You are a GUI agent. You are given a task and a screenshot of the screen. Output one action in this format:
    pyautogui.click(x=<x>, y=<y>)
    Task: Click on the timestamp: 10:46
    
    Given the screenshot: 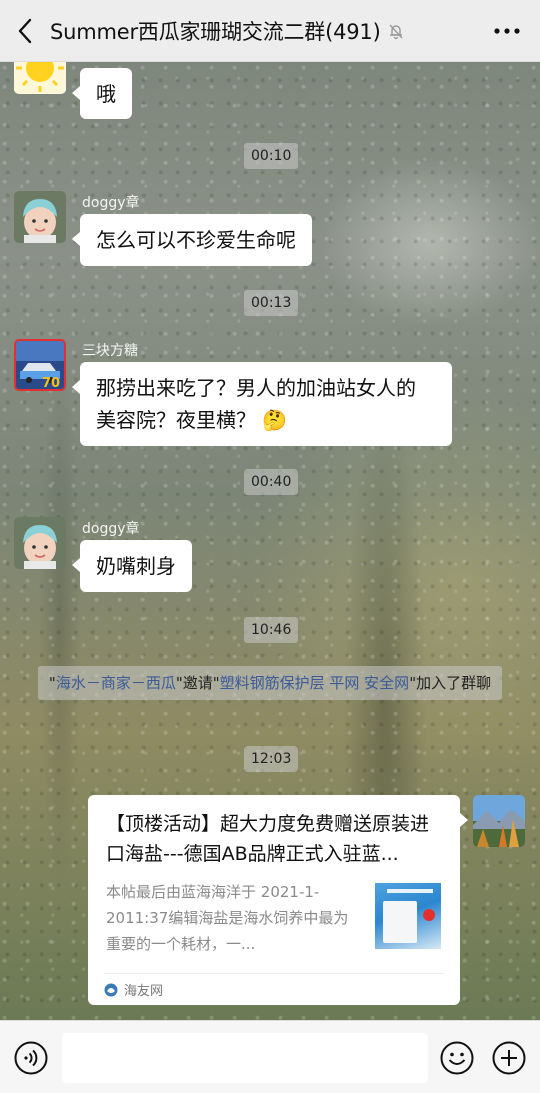 What is the action you would take?
    pyautogui.click(x=271, y=630)
    